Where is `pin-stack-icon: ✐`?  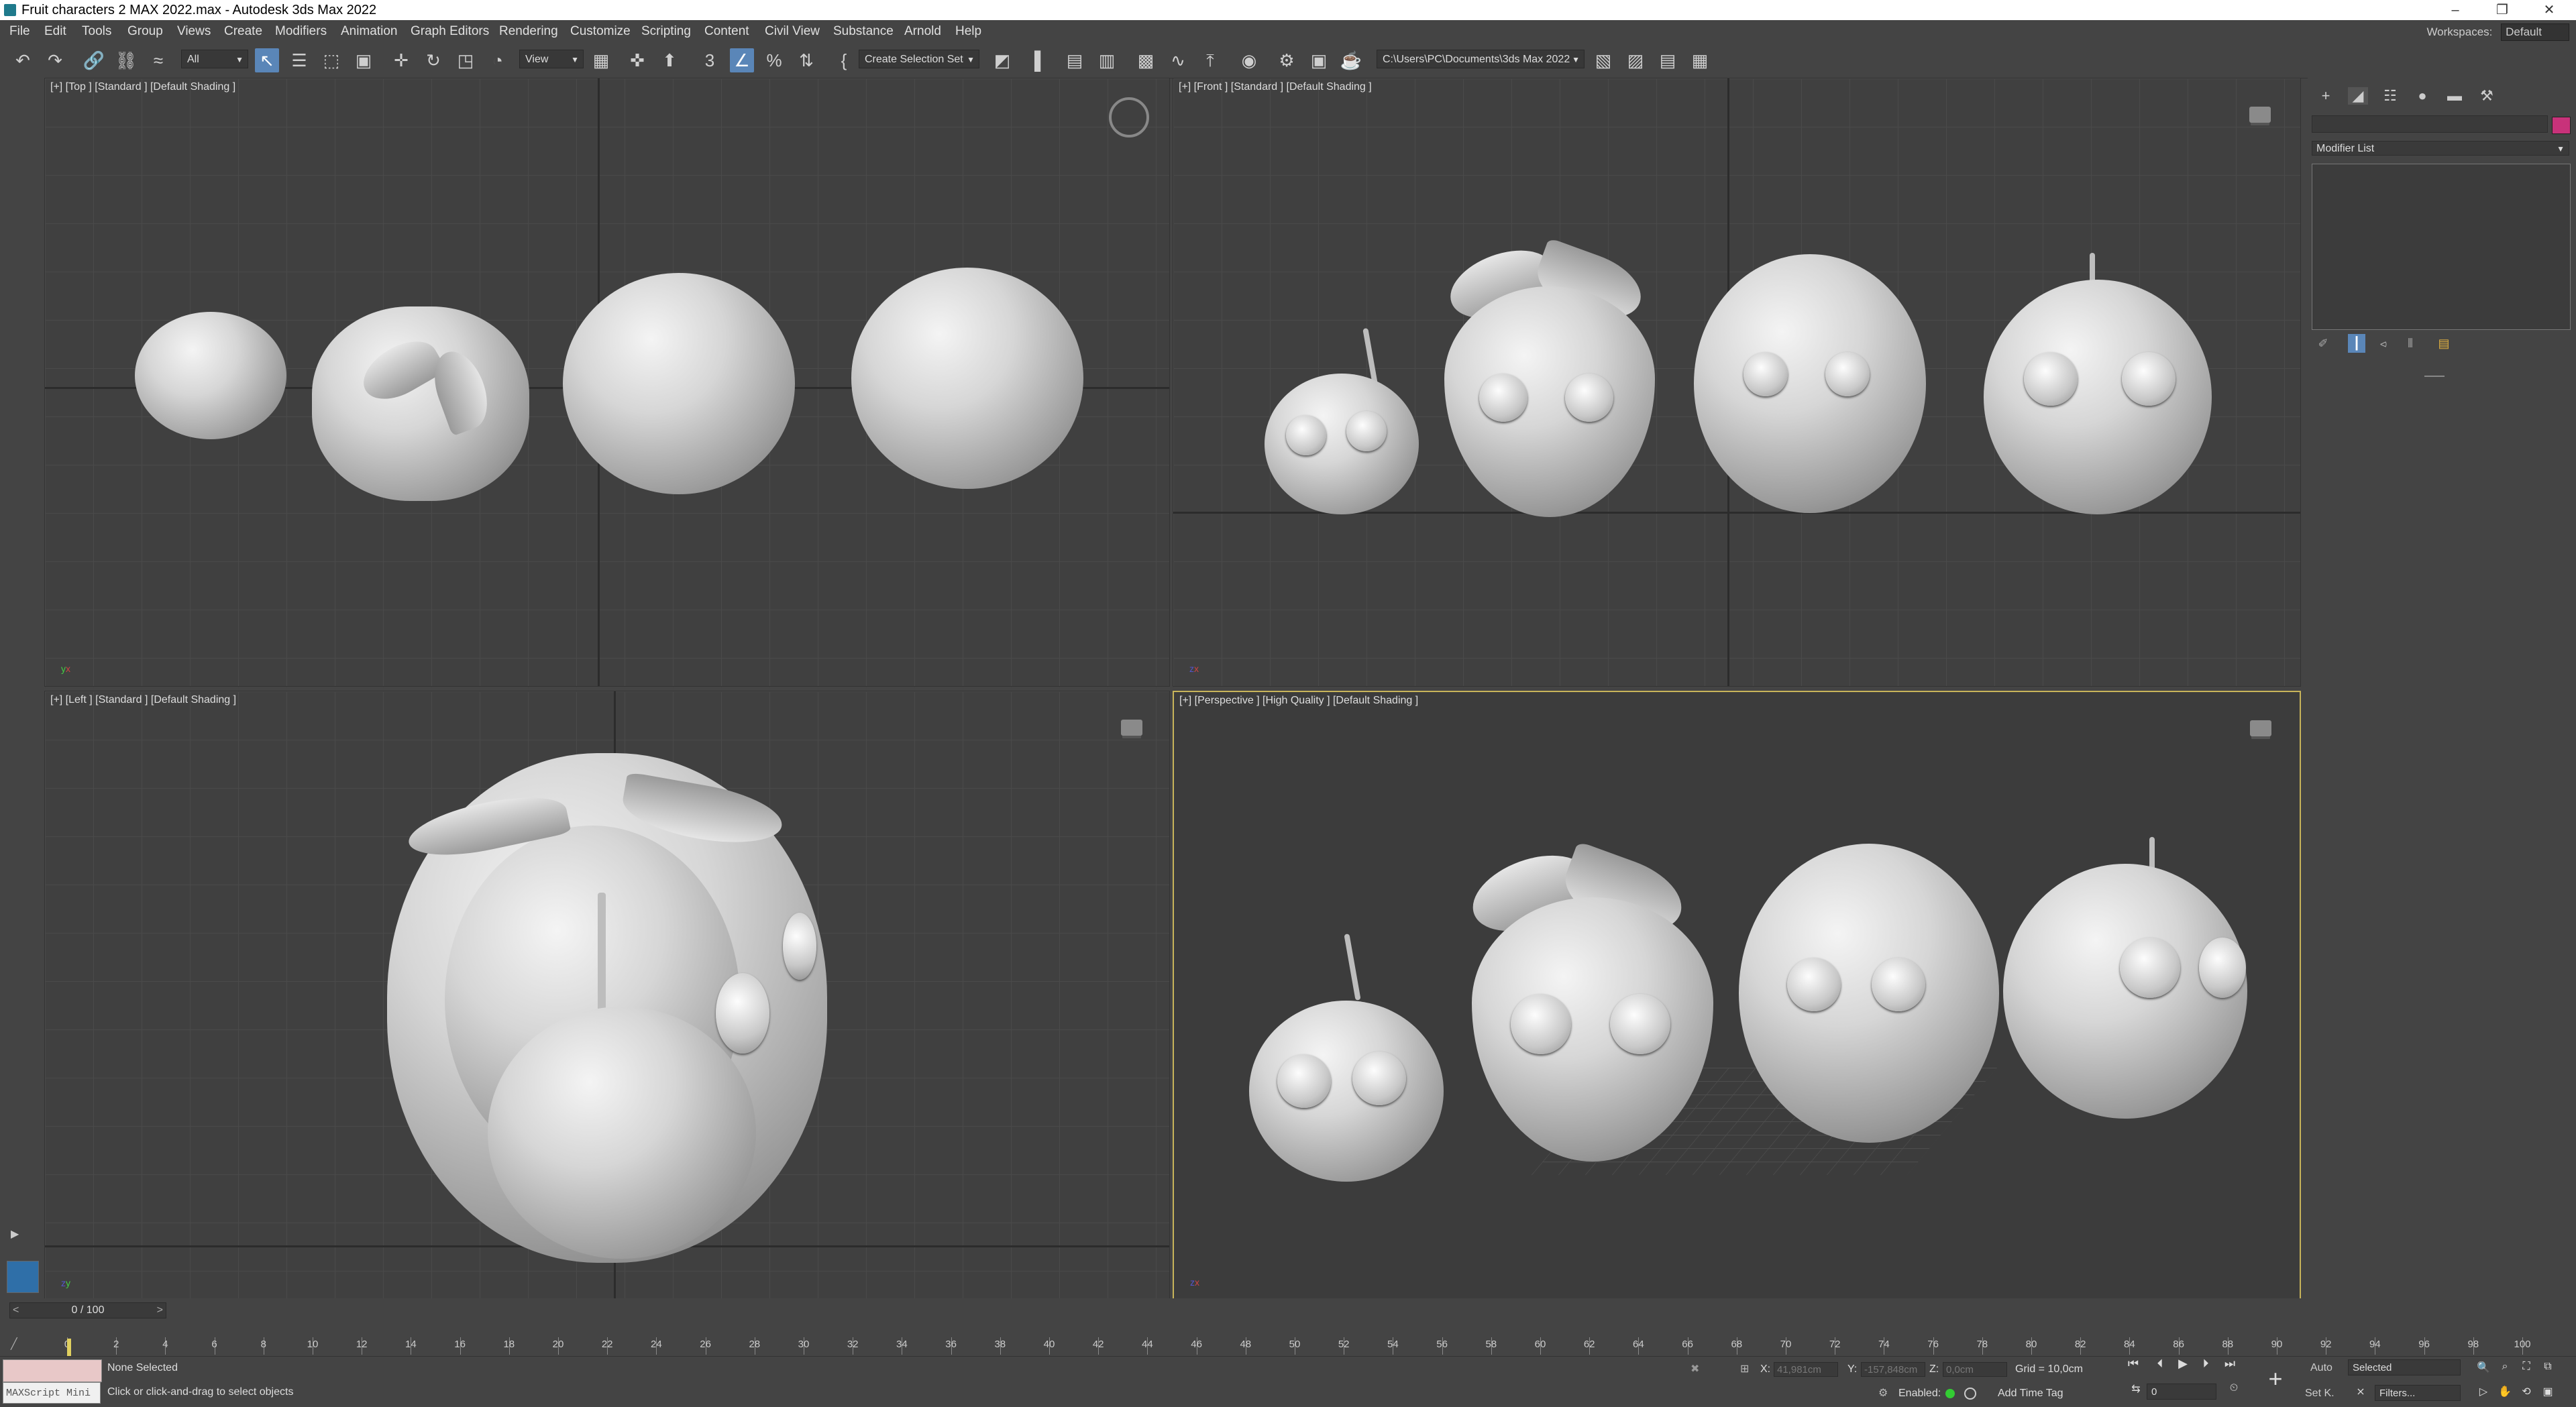 pin-stack-icon: ✐ is located at coordinates (2323, 343).